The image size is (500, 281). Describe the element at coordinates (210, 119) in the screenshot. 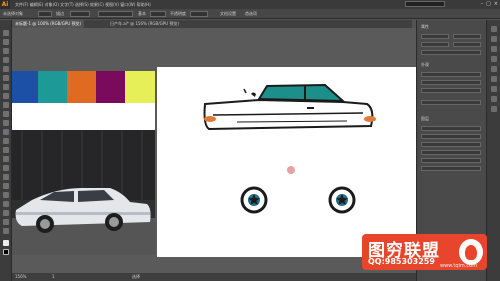

I see `rear-light` at that location.